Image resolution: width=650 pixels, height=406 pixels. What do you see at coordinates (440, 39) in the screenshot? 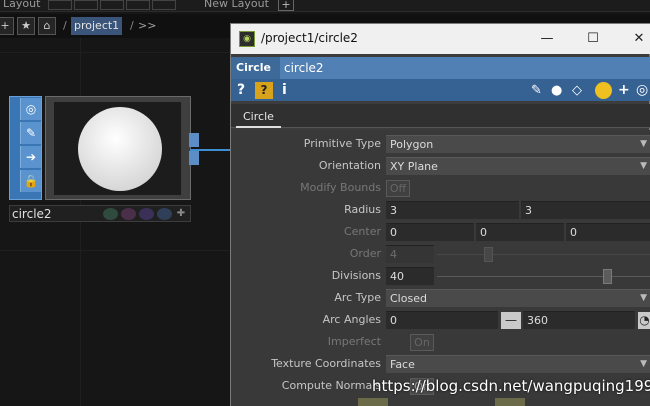
I see `window-titlebar: ◉ /project1/circle2 — ☐ ✕` at bounding box center [440, 39].